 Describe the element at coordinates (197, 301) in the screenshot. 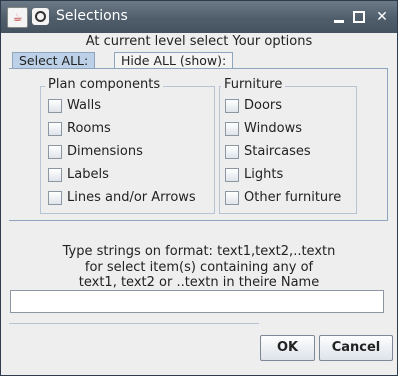

I see `filter-input` at that location.